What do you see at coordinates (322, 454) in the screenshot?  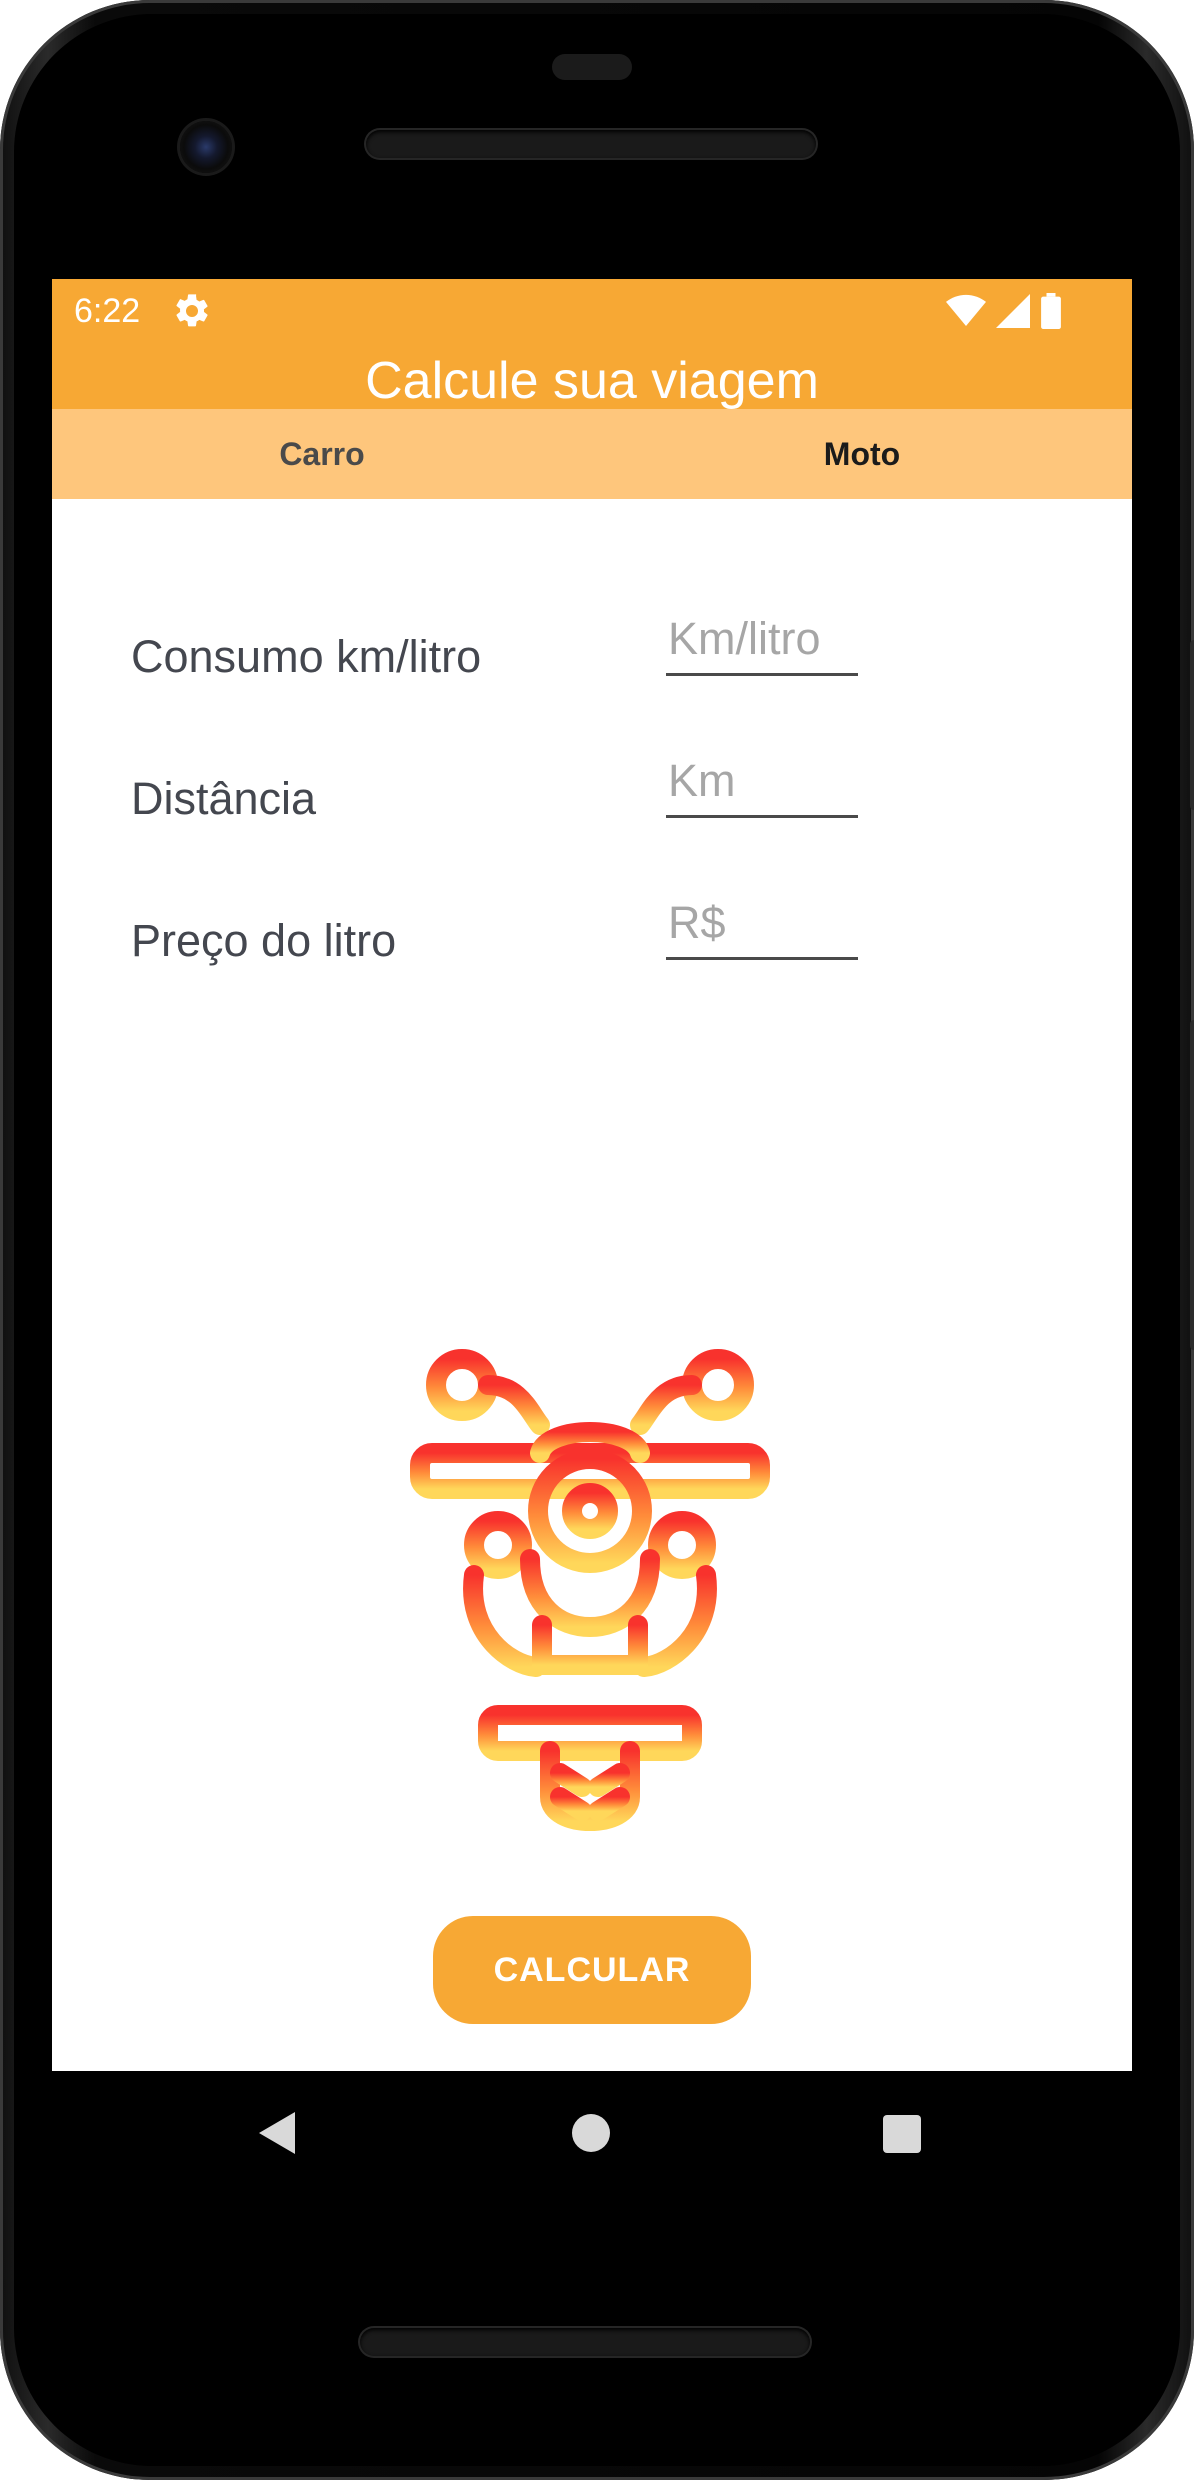 I see `tab-carro: Carro` at bounding box center [322, 454].